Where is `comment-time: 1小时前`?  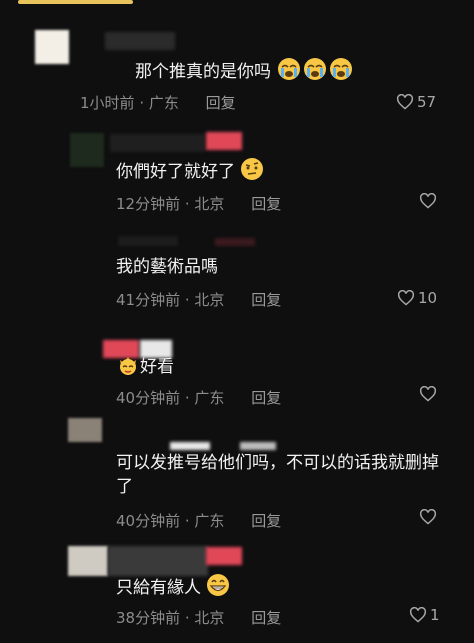
comment-time: 1小时前 is located at coordinates (107, 103).